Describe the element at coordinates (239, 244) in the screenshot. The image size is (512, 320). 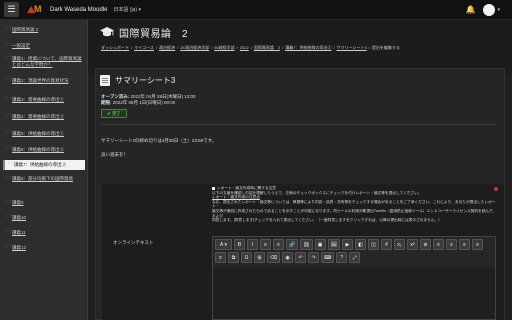
I see `bold-button: B` at that location.